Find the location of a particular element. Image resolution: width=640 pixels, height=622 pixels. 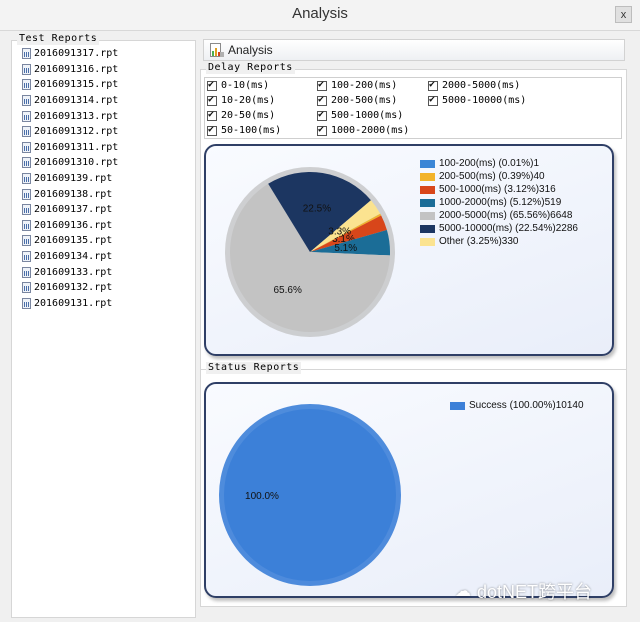

report-file-name: 201609131.rpt is located at coordinates (73, 303).